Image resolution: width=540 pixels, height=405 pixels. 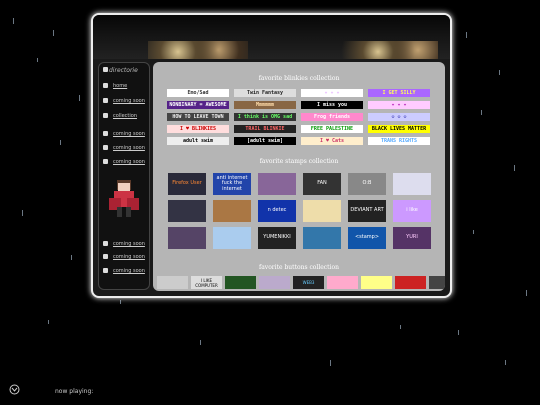 What do you see at coordinates (206, 282) in the screenshot?
I see `web-button-image: I LIKE COMPUTER` at bounding box center [206, 282].